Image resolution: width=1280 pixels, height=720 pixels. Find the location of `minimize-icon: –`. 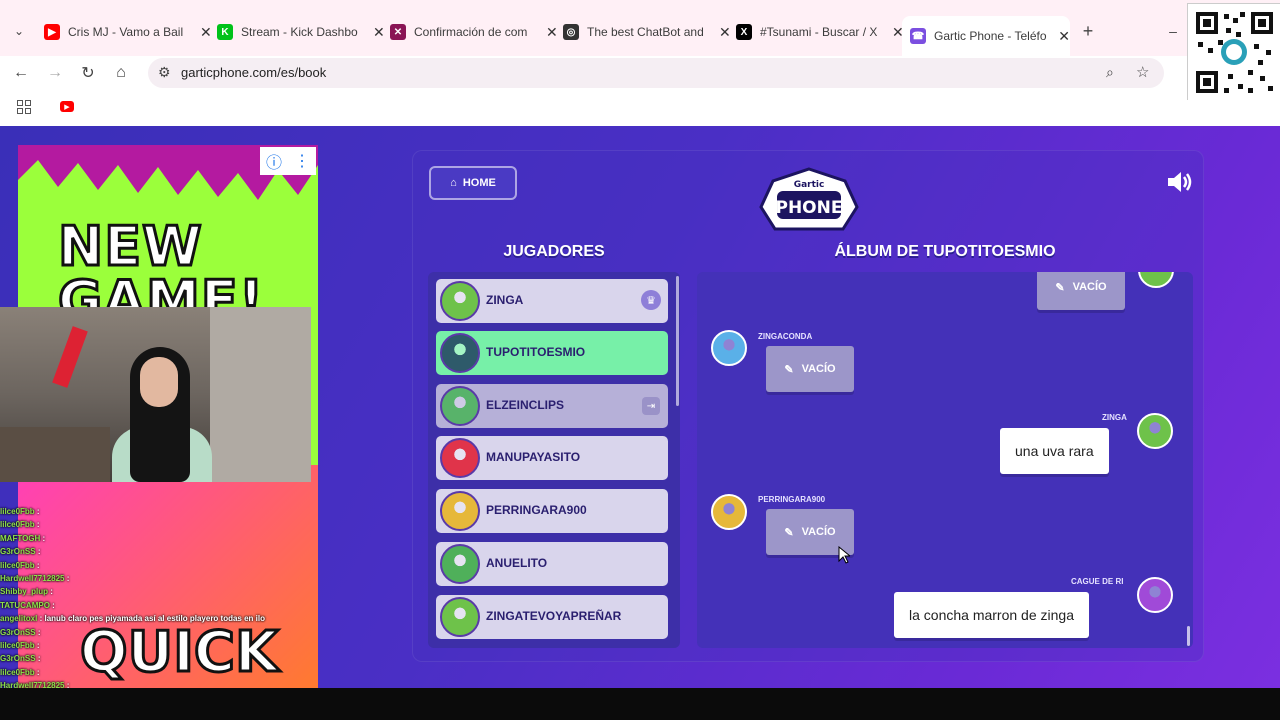

minimize-icon: – is located at coordinates (1173, 31).